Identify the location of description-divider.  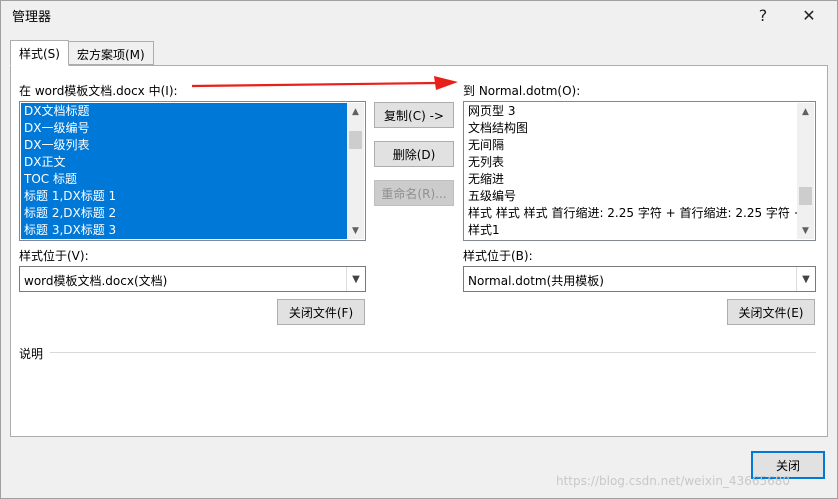
(433, 352).